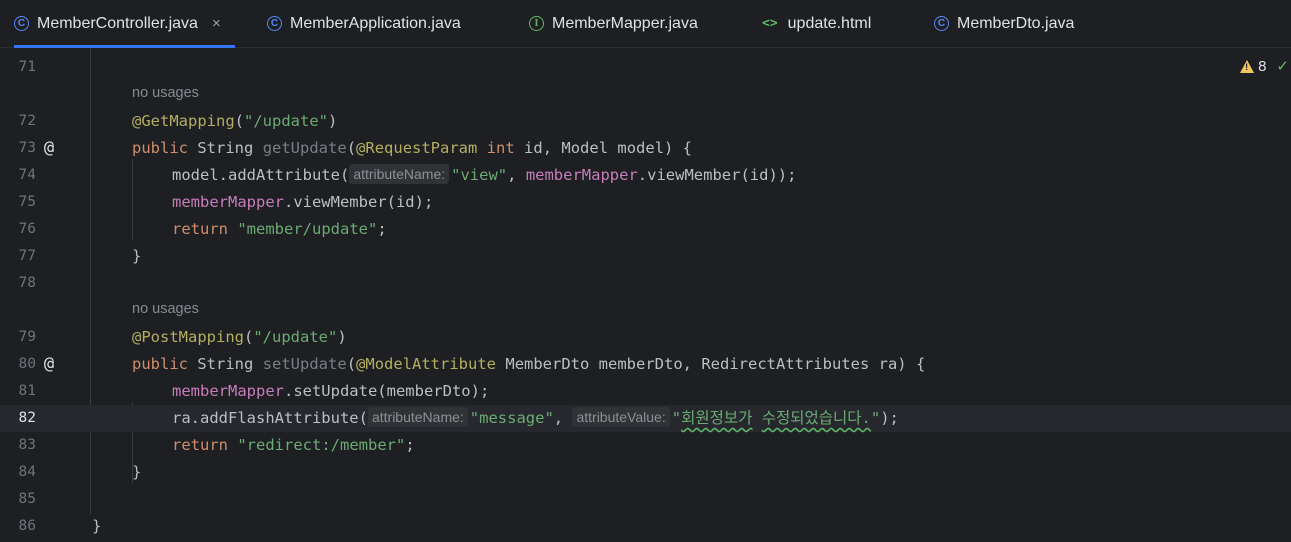  Describe the element at coordinates (27, 148) in the screenshot. I see `line-number: 73` at that location.